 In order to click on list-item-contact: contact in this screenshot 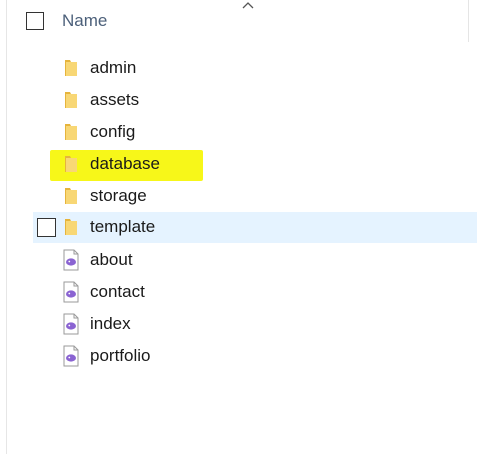, I will do `click(255, 292)`.